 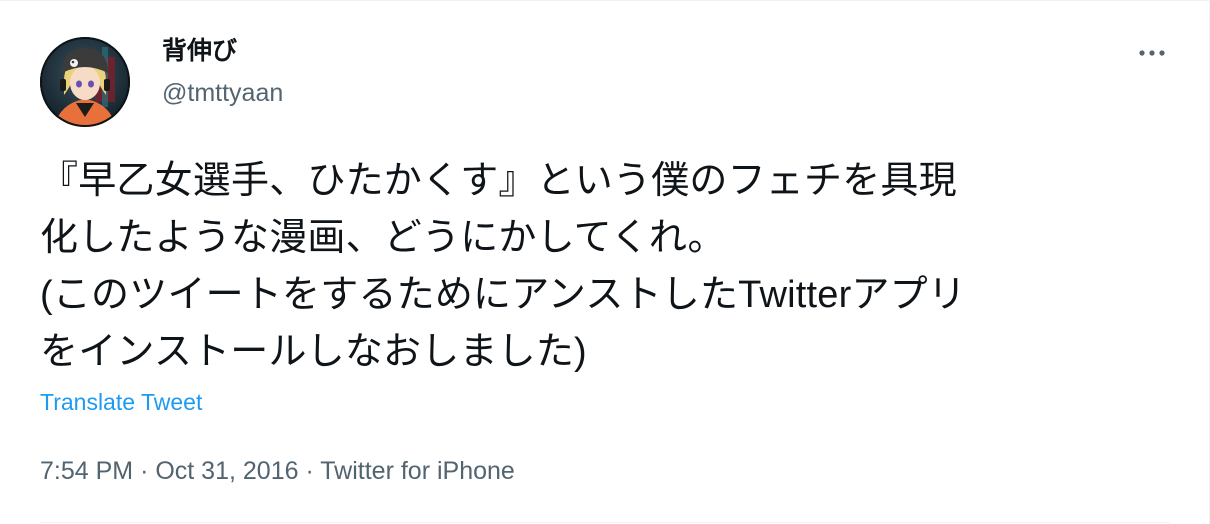 What do you see at coordinates (86, 471) in the screenshot?
I see `tweet-time-link: 7:54 PM` at bounding box center [86, 471].